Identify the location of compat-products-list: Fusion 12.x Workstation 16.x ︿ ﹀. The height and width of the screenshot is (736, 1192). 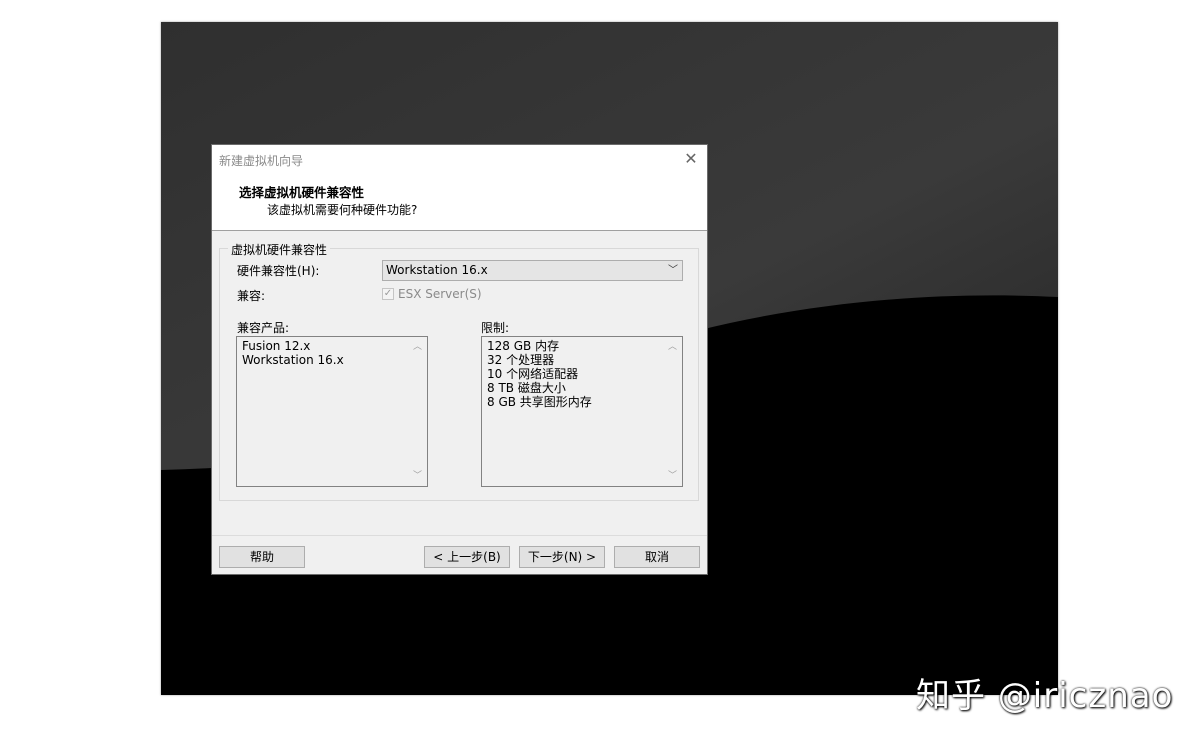
(332, 411).